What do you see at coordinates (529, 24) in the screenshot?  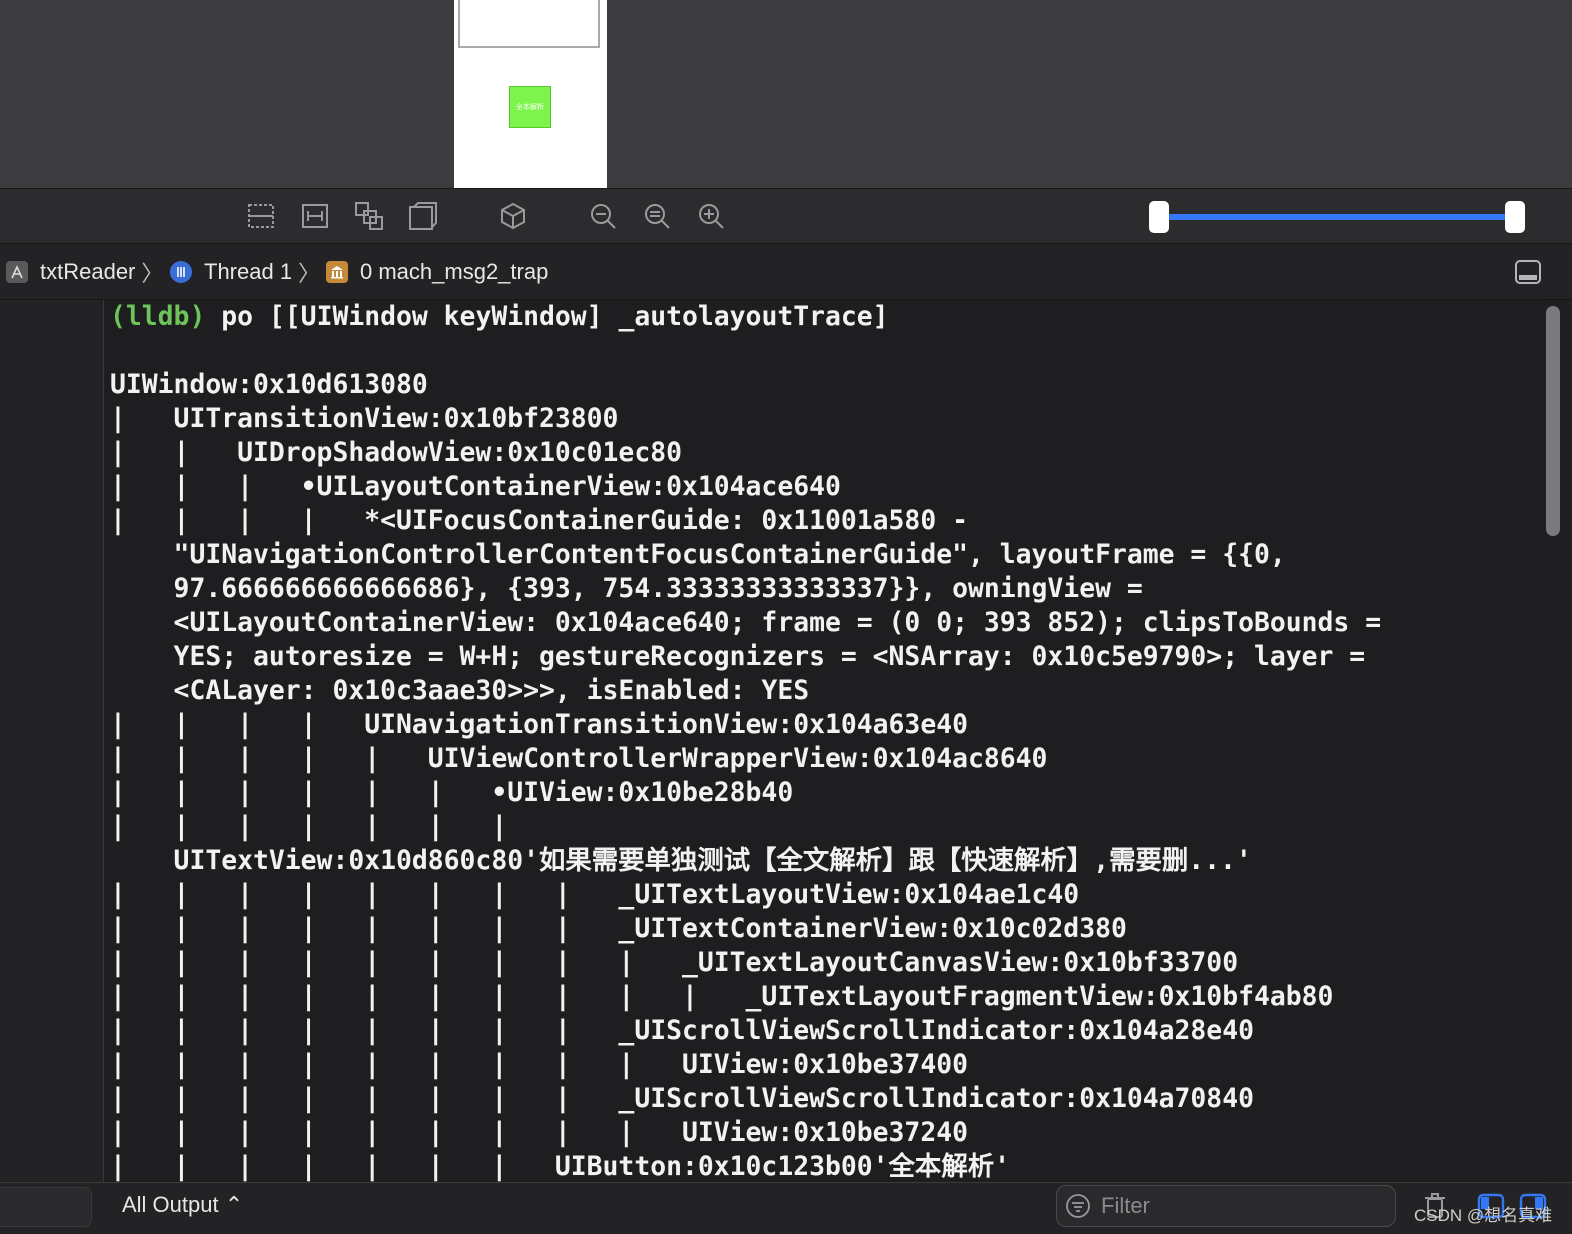 I see `top-card-view` at bounding box center [529, 24].